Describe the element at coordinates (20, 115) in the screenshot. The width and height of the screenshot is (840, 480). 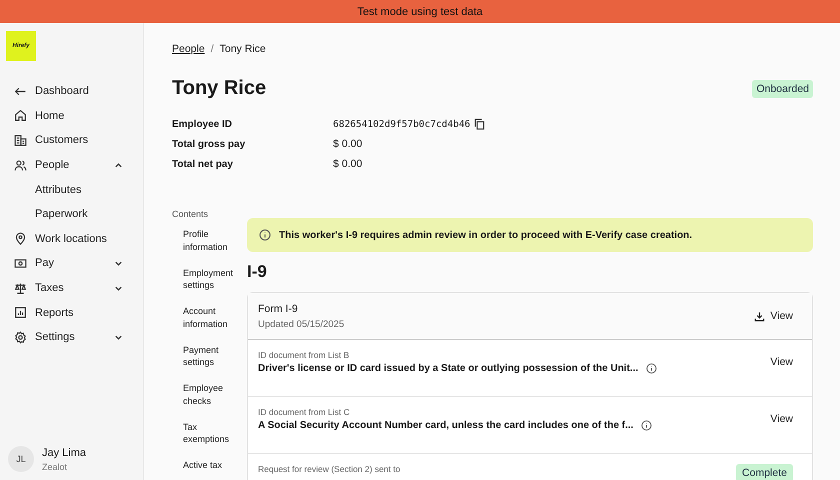
I see `home-icon` at that location.